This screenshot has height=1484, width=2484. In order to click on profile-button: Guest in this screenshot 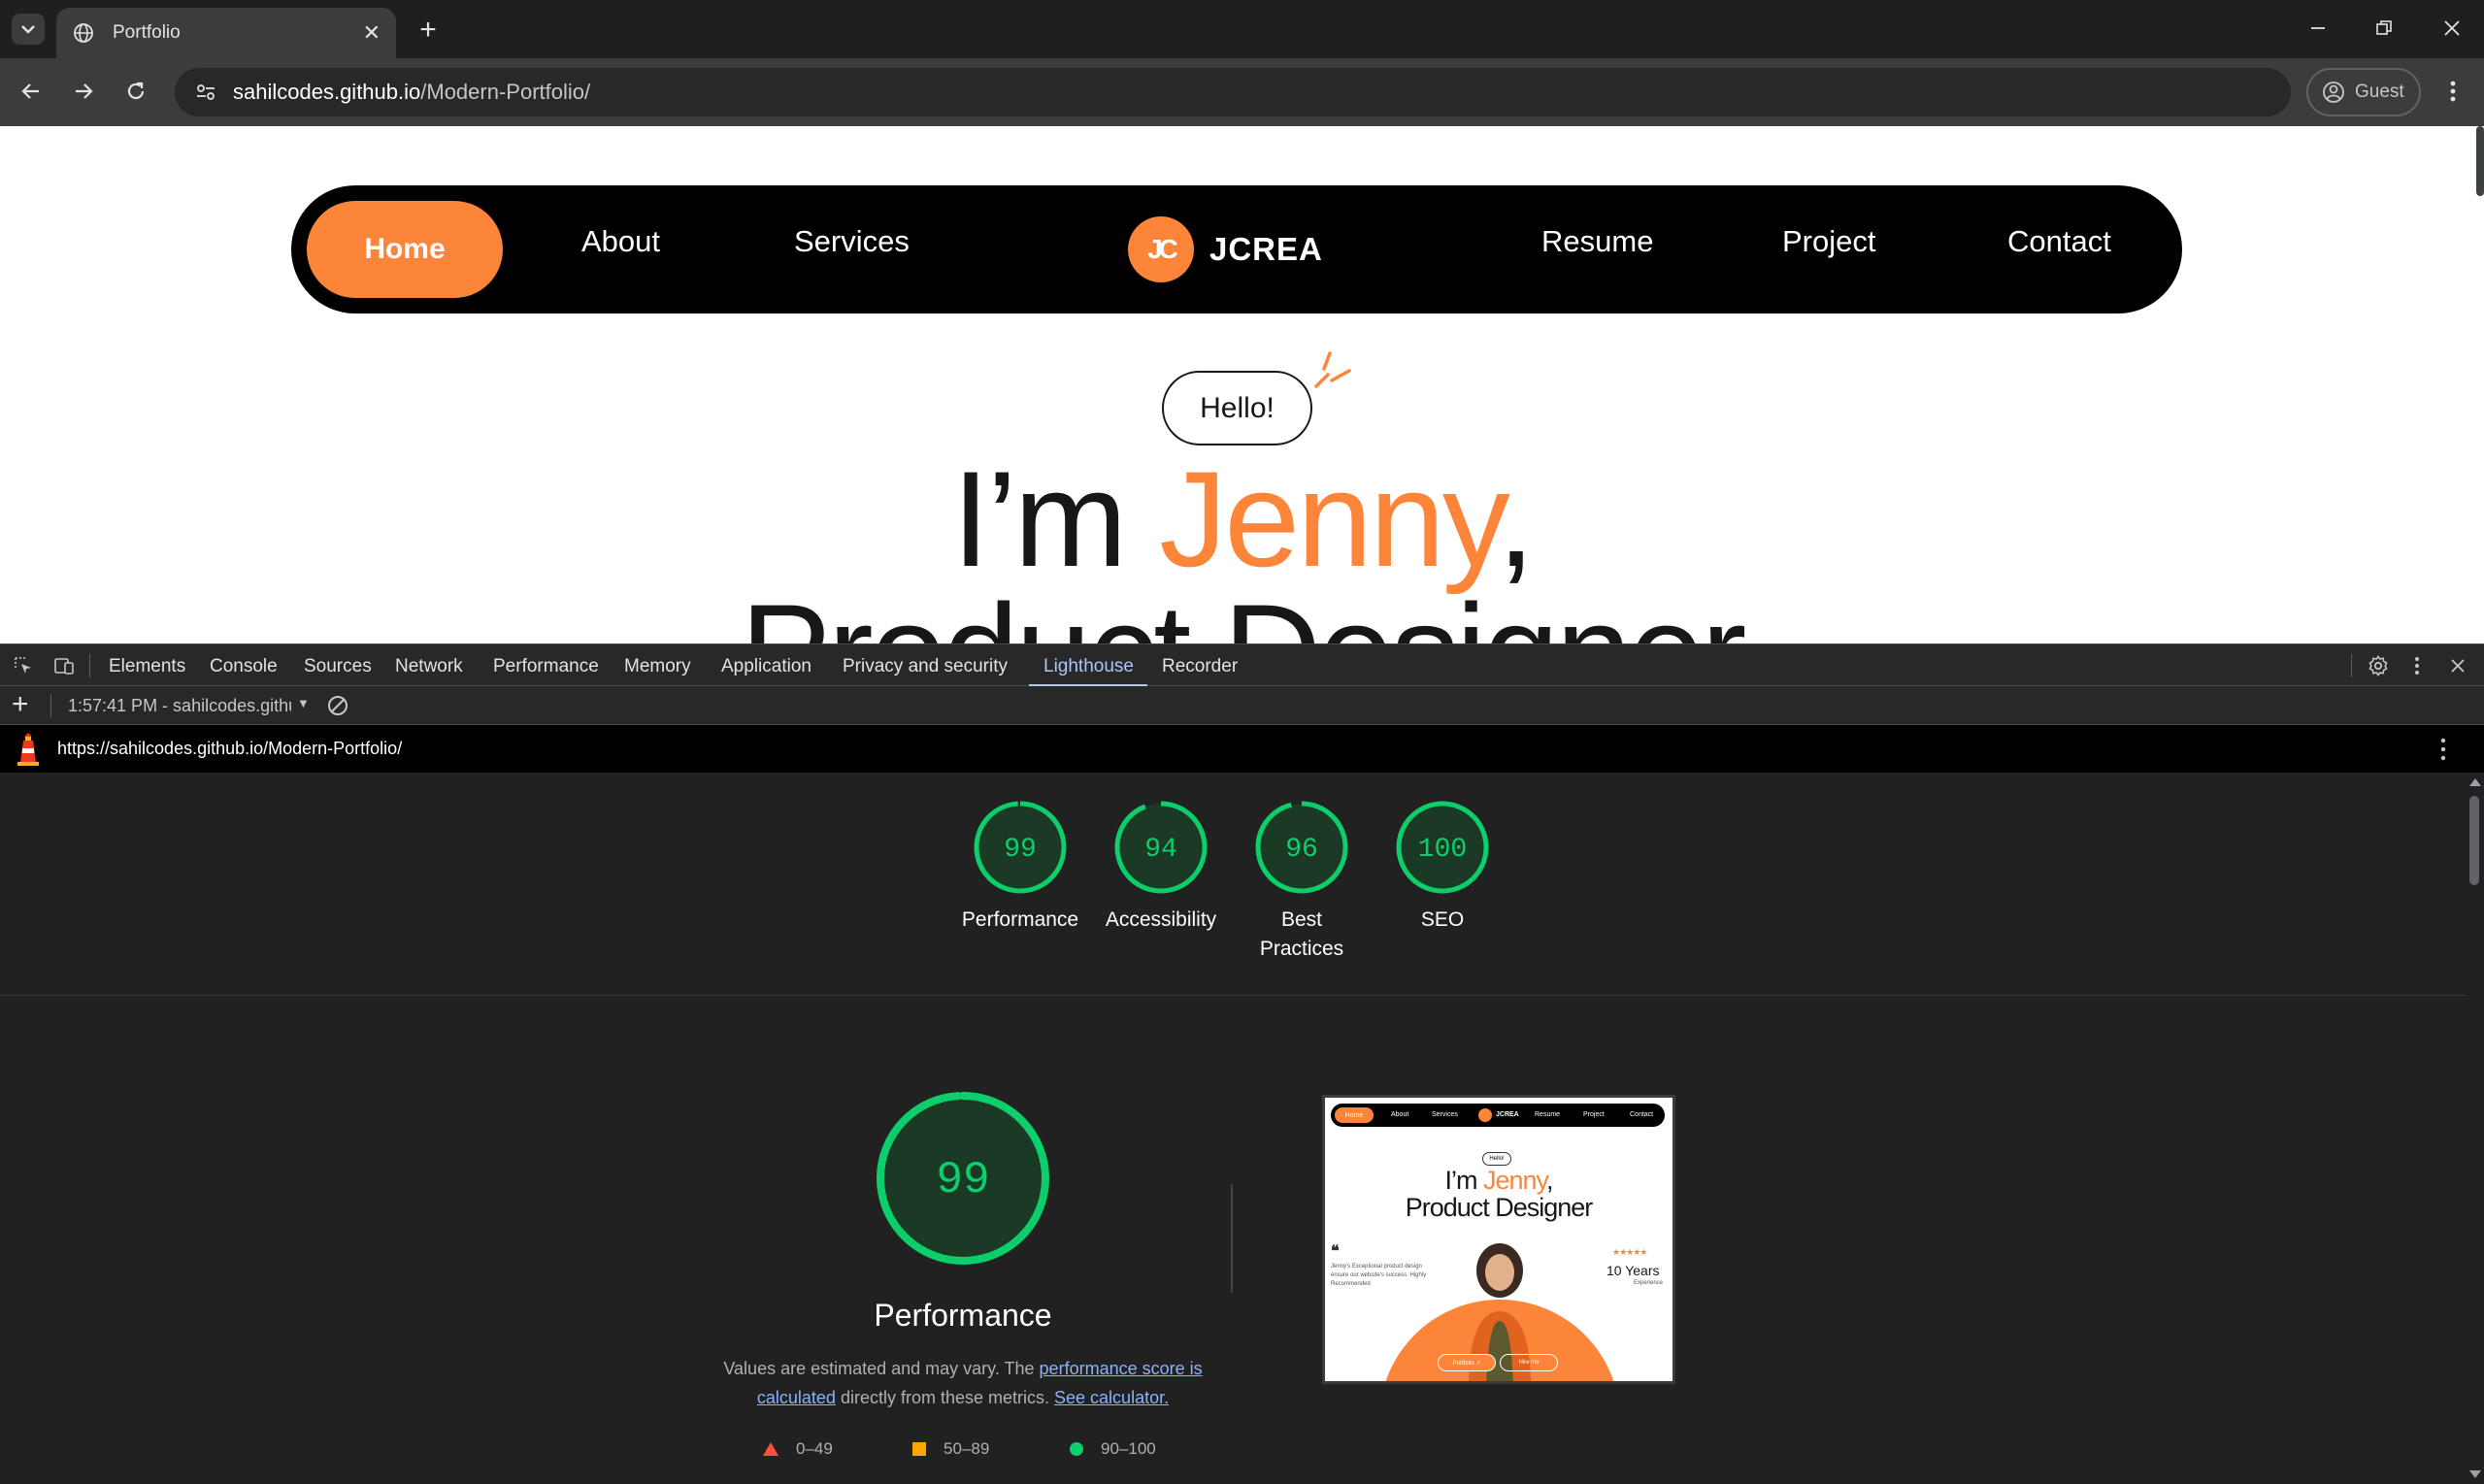, I will do `click(2363, 92)`.